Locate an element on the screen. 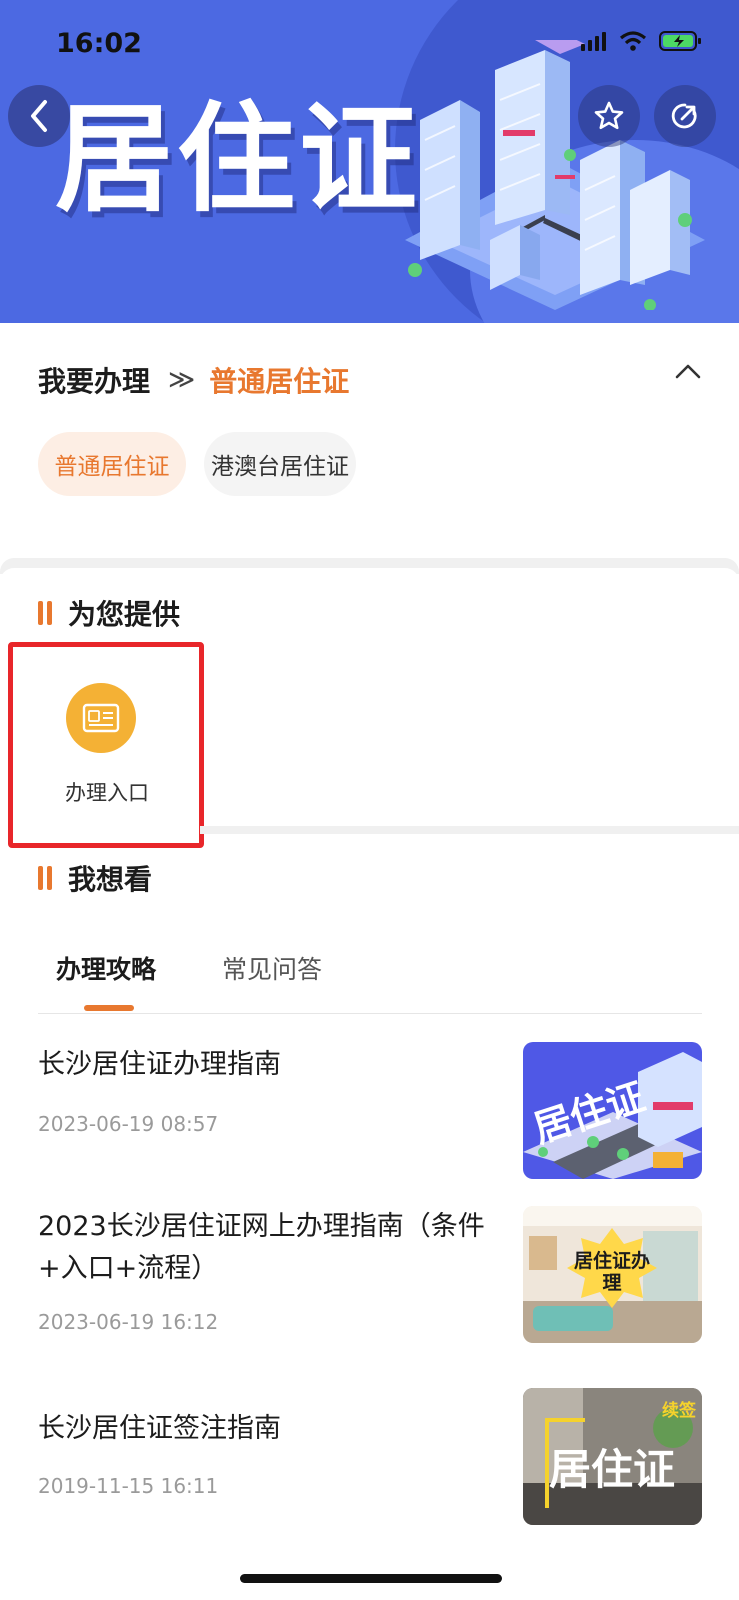  chevron-left-icon is located at coordinates (39, 116).